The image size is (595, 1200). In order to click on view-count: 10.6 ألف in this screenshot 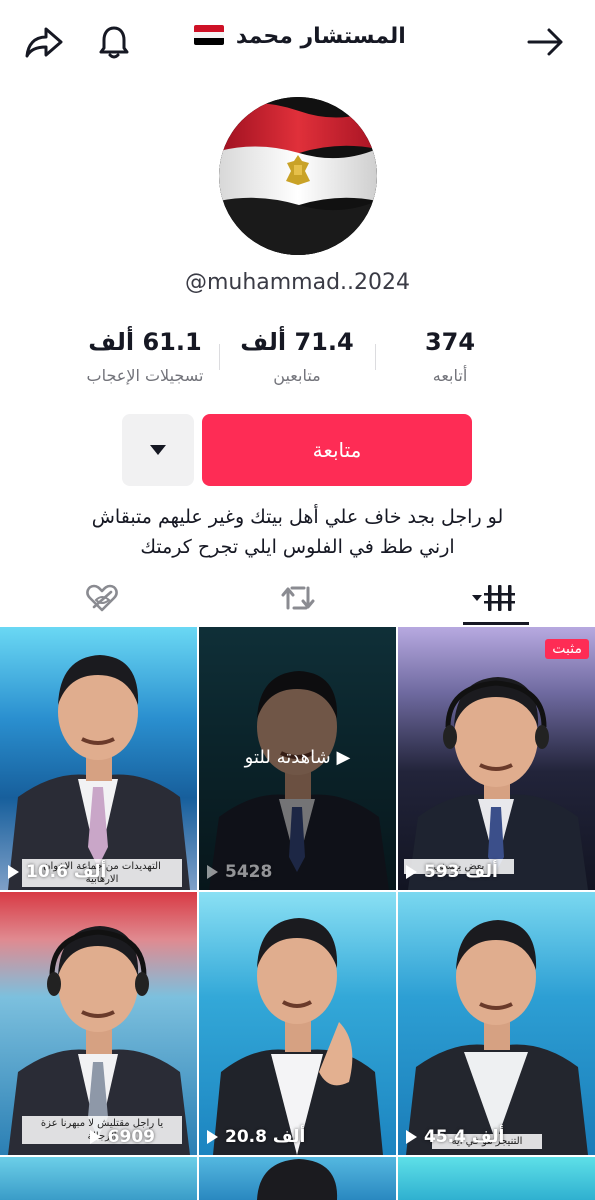, I will do `click(57, 872)`.